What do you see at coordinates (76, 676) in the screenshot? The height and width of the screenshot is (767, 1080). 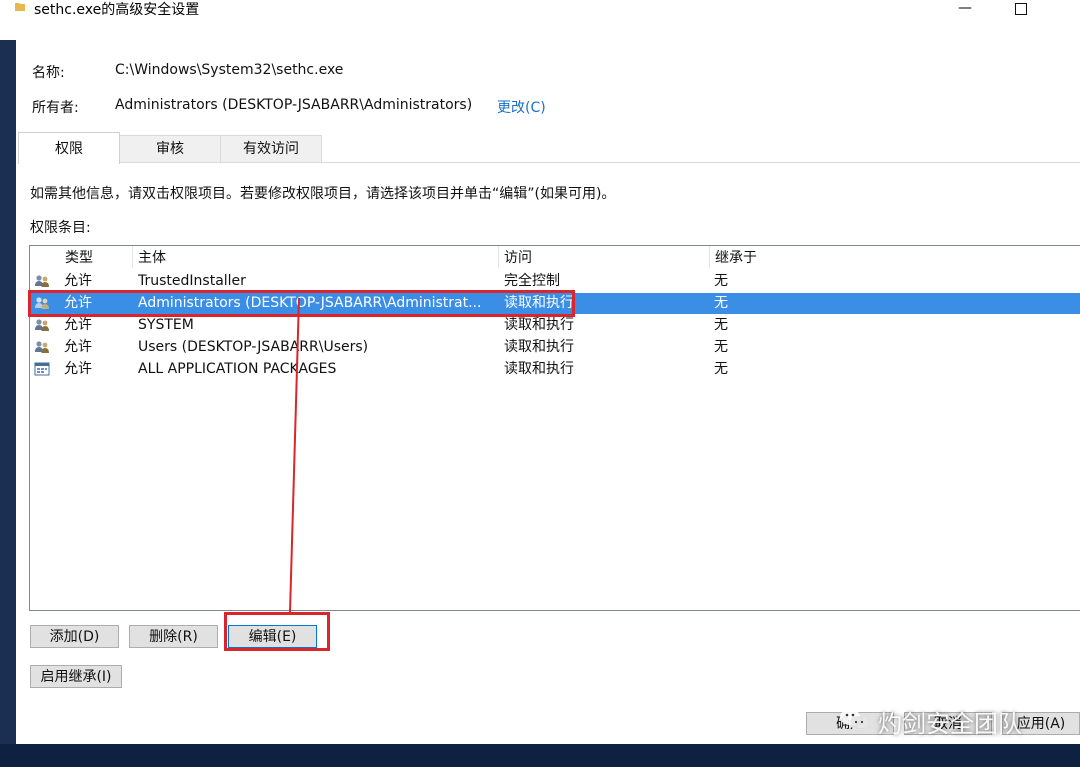 I see `enable-inheritance-button: 启用继承(I)` at bounding box center [76, 676].